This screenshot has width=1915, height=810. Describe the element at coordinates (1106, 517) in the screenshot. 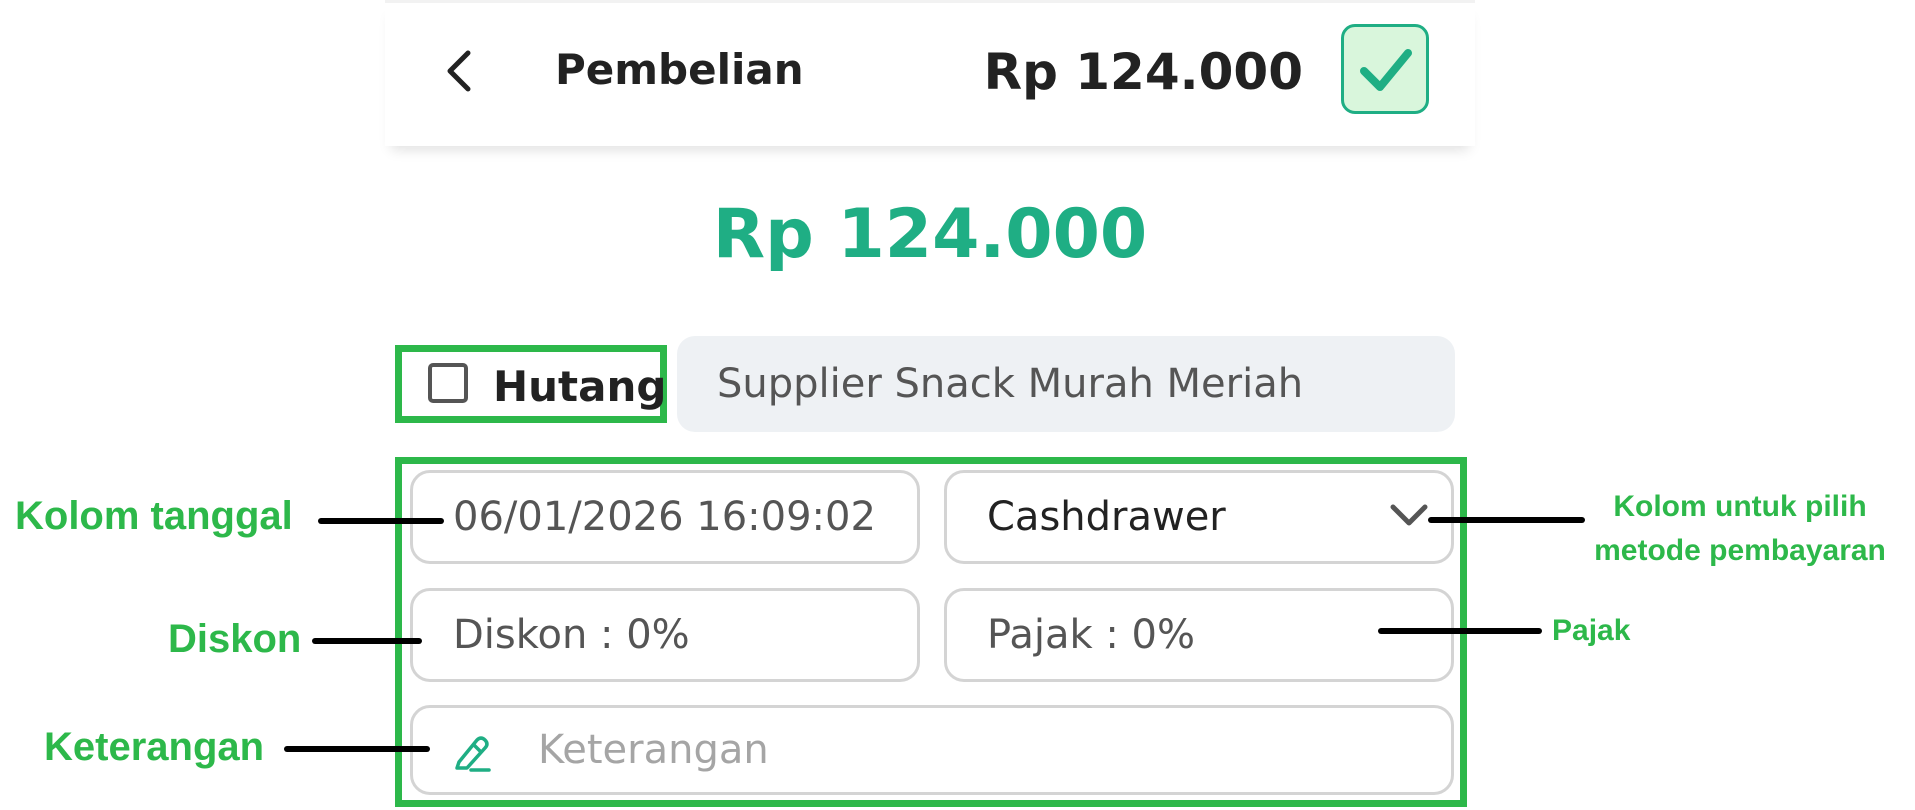

I see `payment-method-value: Cashdrawer` at that location.